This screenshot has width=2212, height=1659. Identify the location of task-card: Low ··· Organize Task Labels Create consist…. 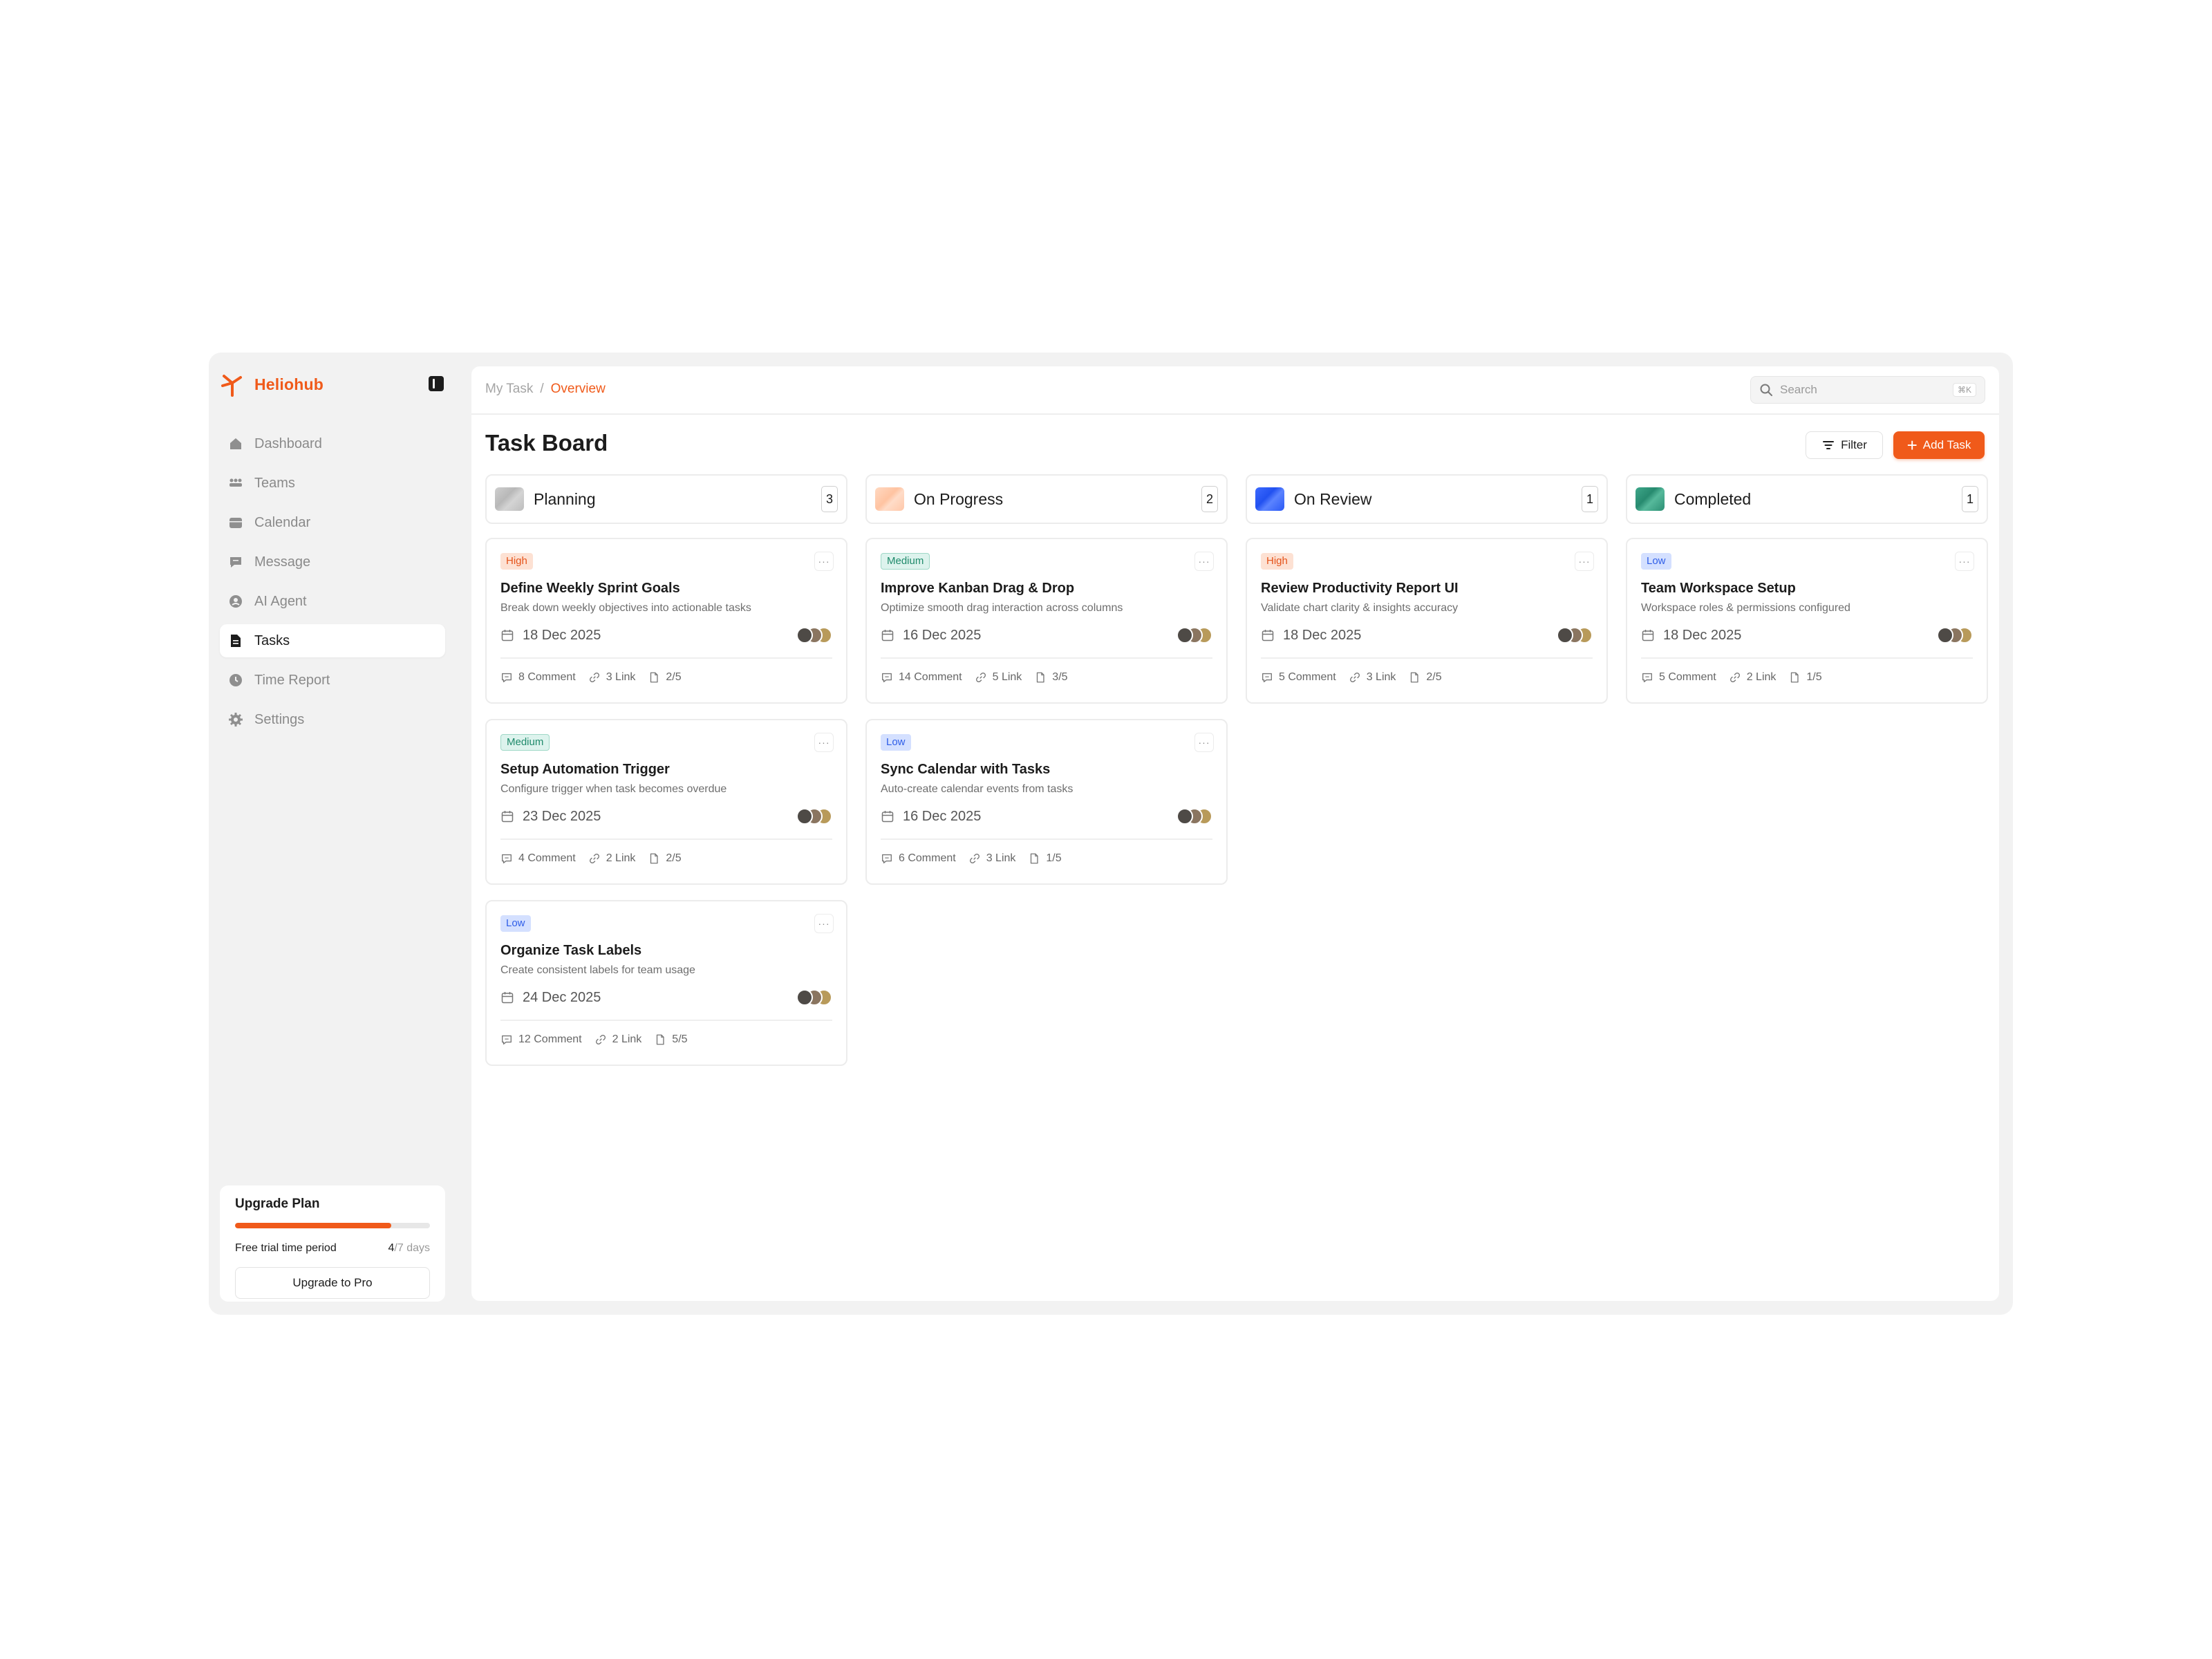
(666, 983).